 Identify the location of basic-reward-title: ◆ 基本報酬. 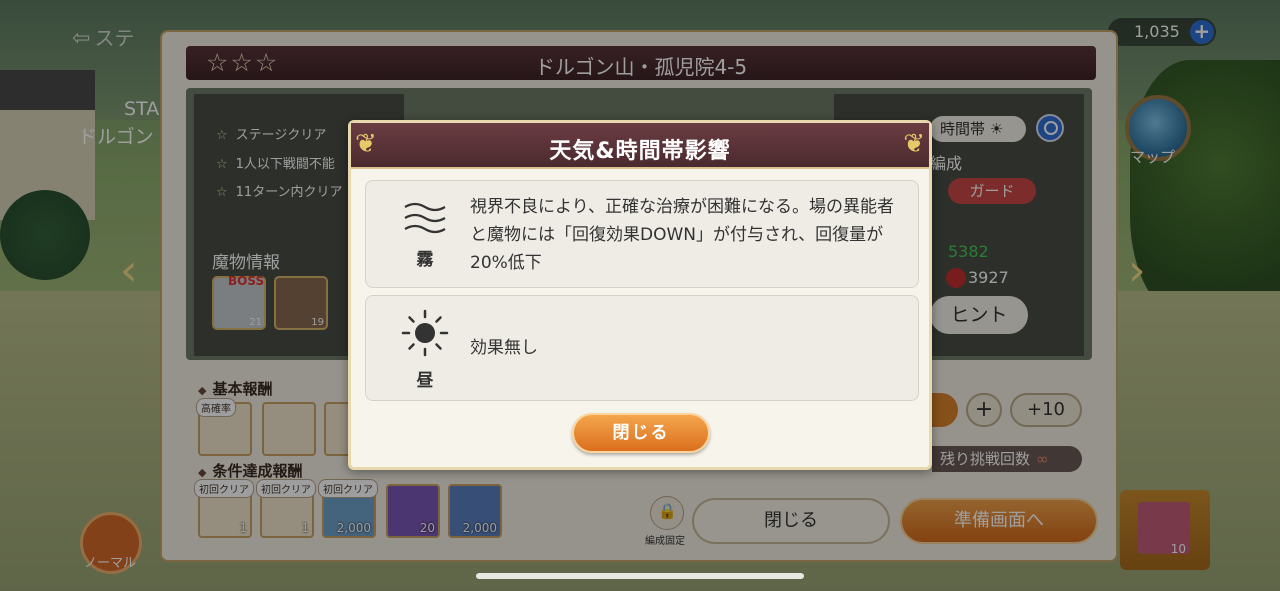
(235, 388).